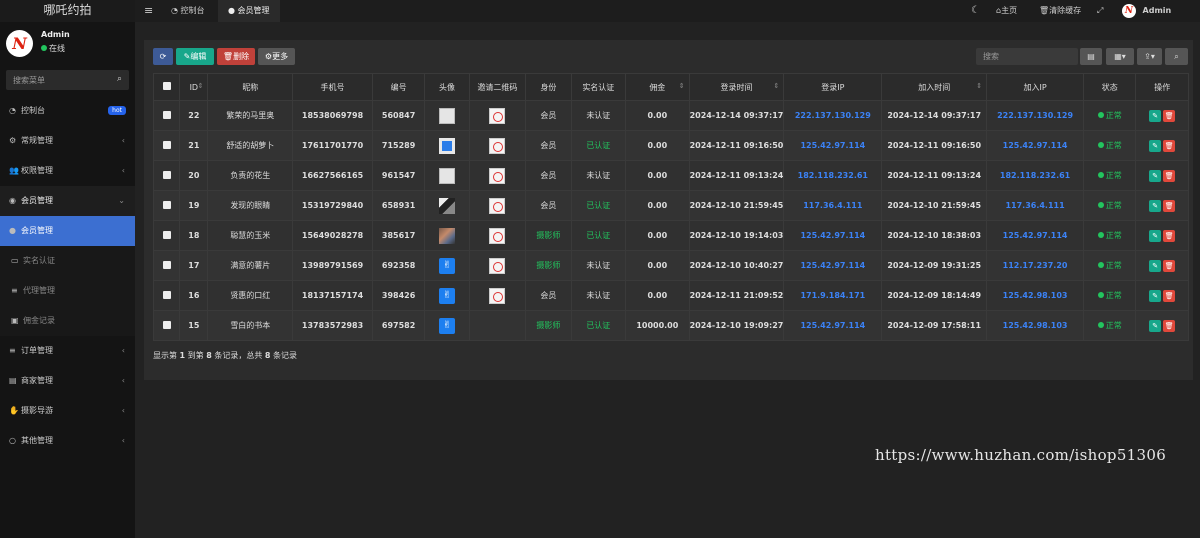  What do you see at coordinates (657, 87) in the screenshot?
I see `column-header: 佣金 ⇕` at bounding box center [657, 87].